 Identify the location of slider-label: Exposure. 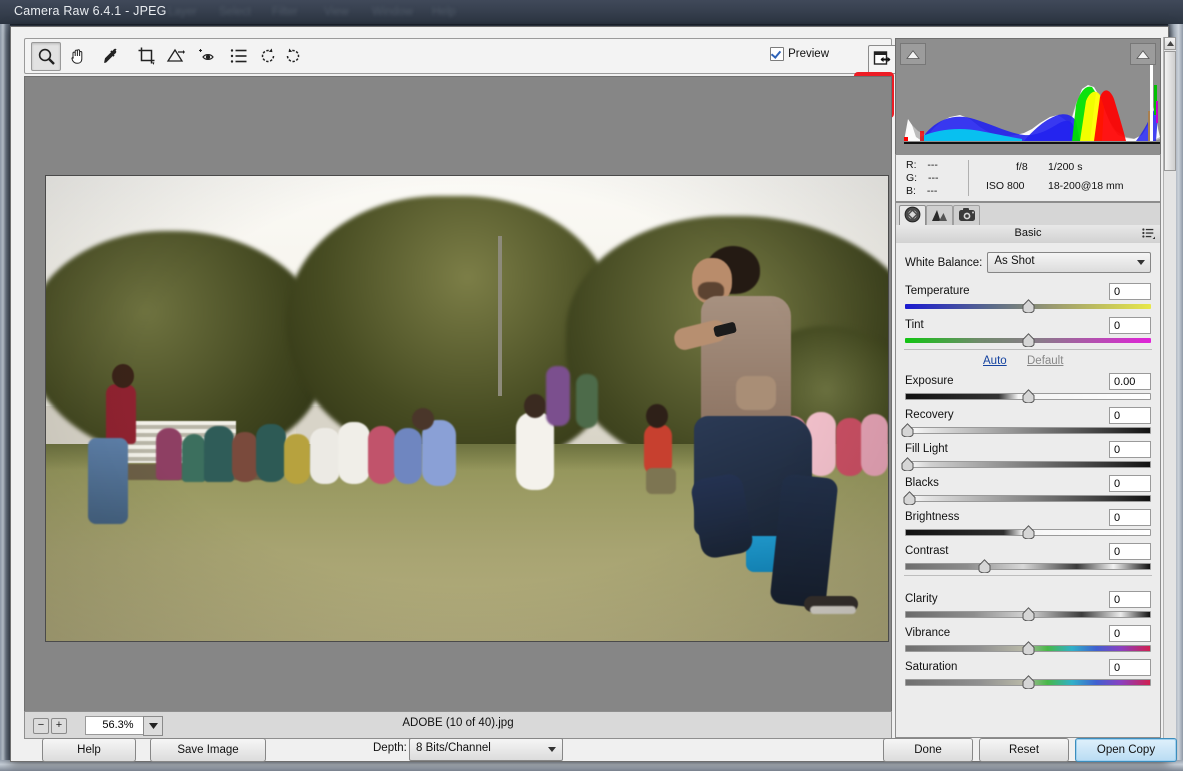
(929, 381).